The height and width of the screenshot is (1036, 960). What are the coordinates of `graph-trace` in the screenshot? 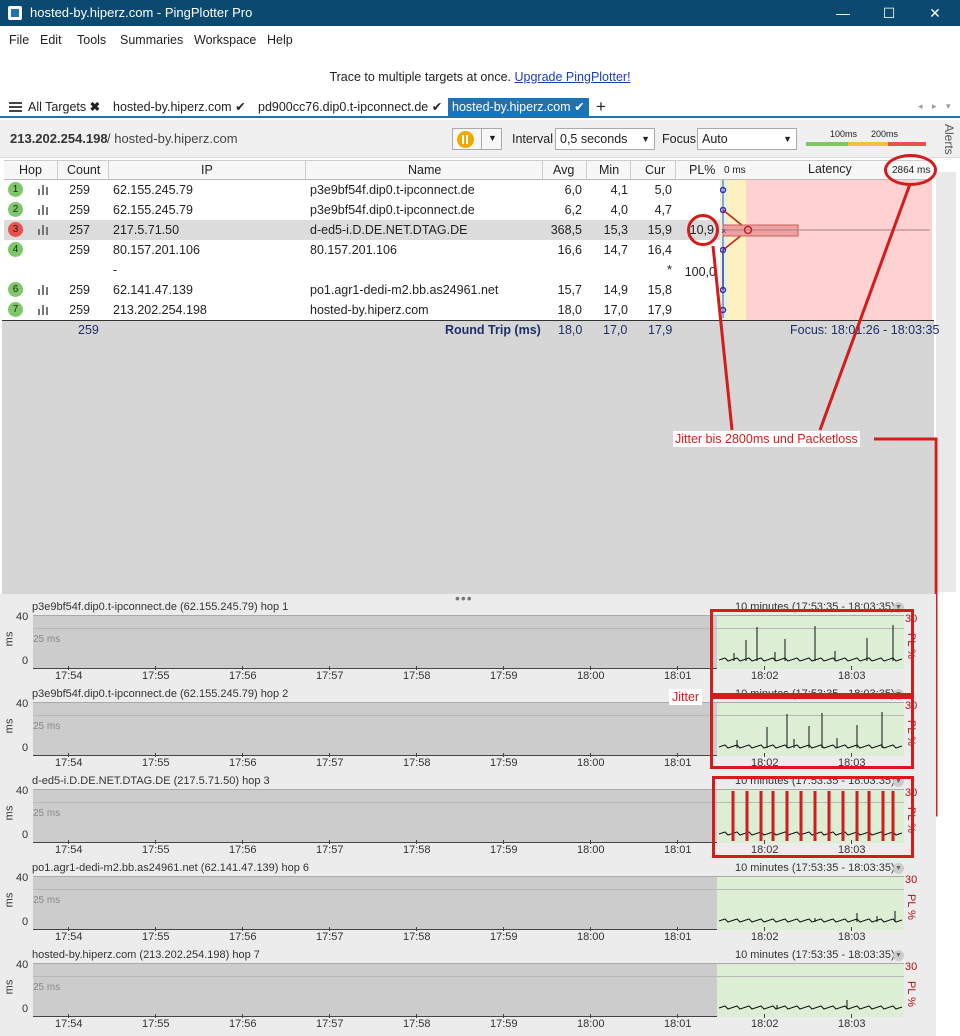 It's located at (810, 1005).